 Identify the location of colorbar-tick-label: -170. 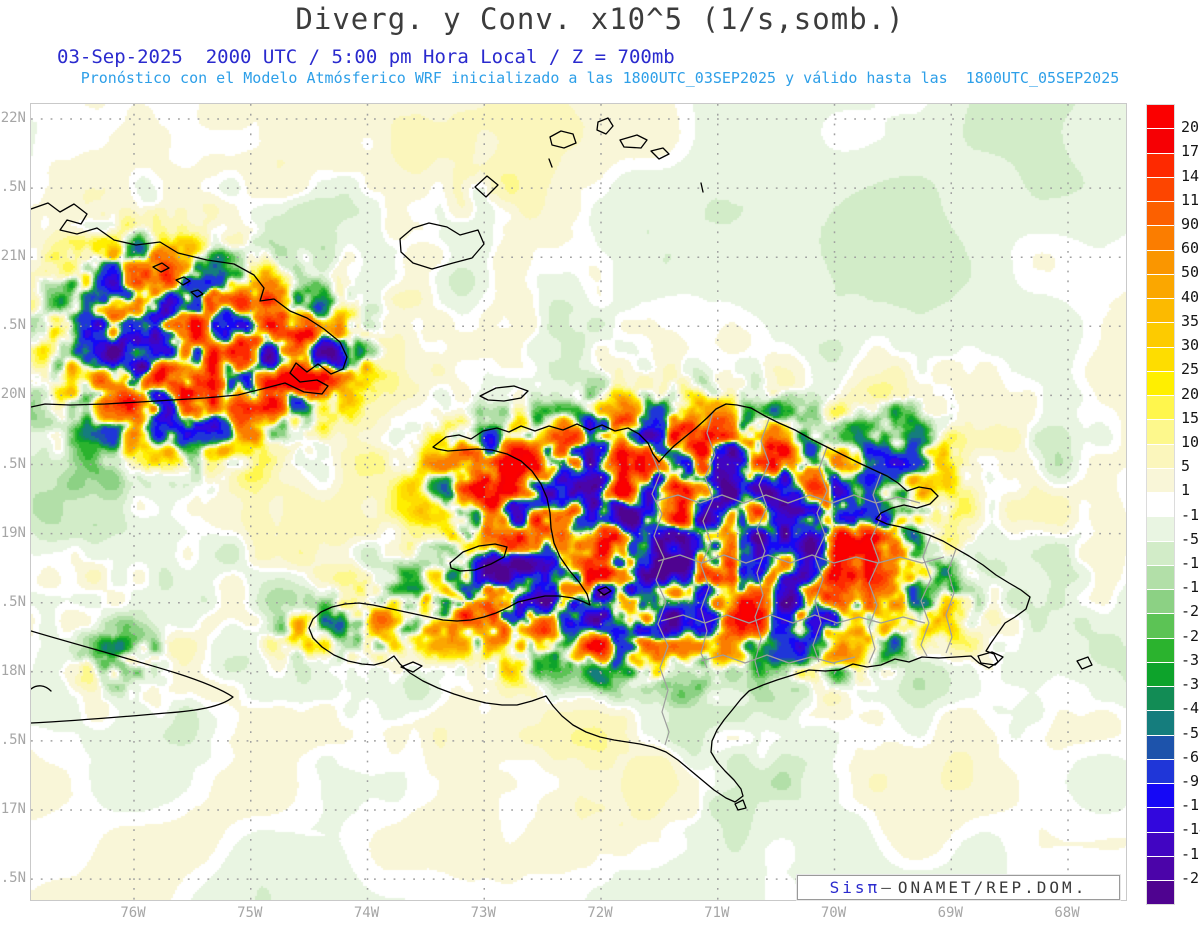
(1190, 853).